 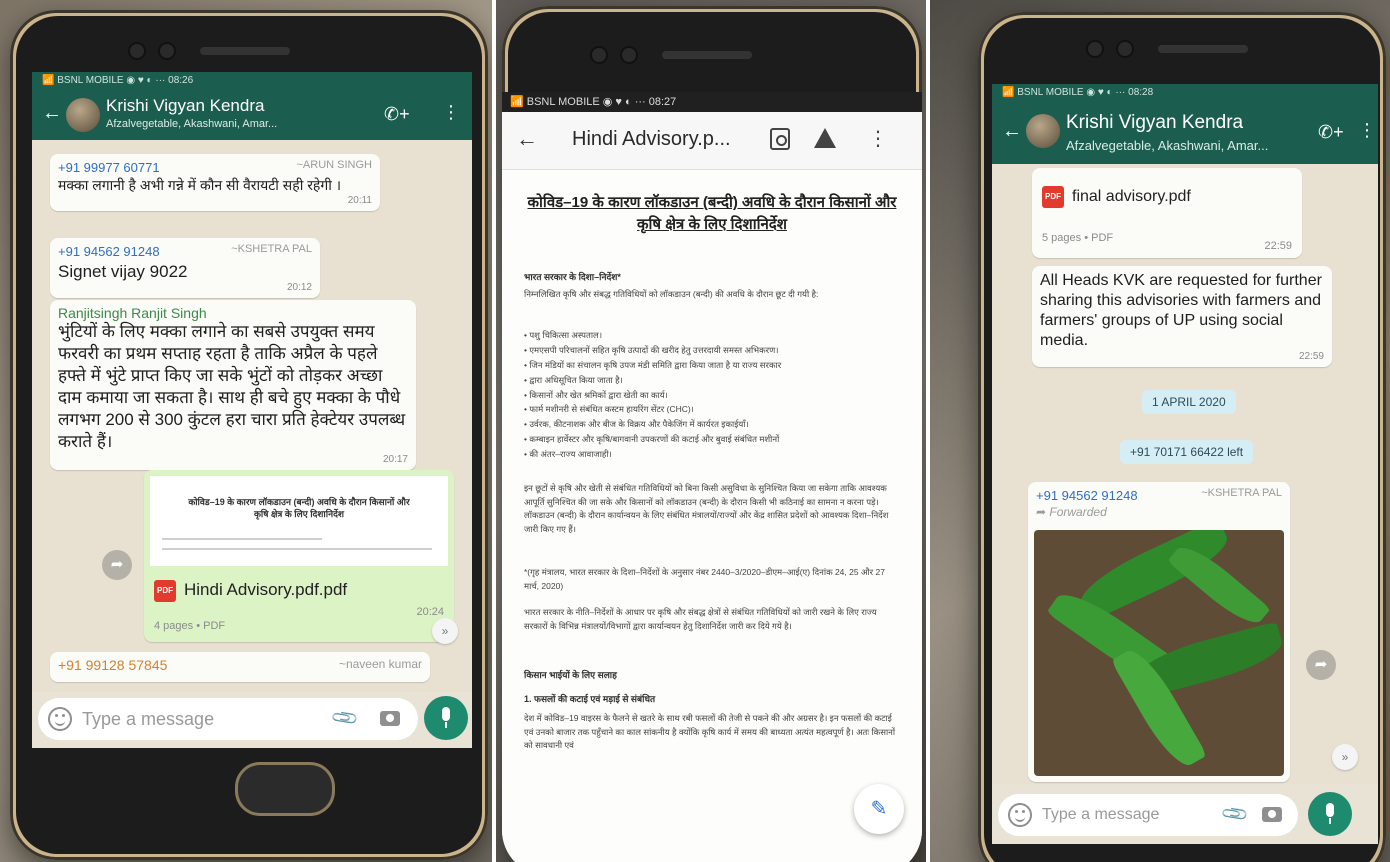 I want to click on leaf-shape, so click(x=1219, y=585).